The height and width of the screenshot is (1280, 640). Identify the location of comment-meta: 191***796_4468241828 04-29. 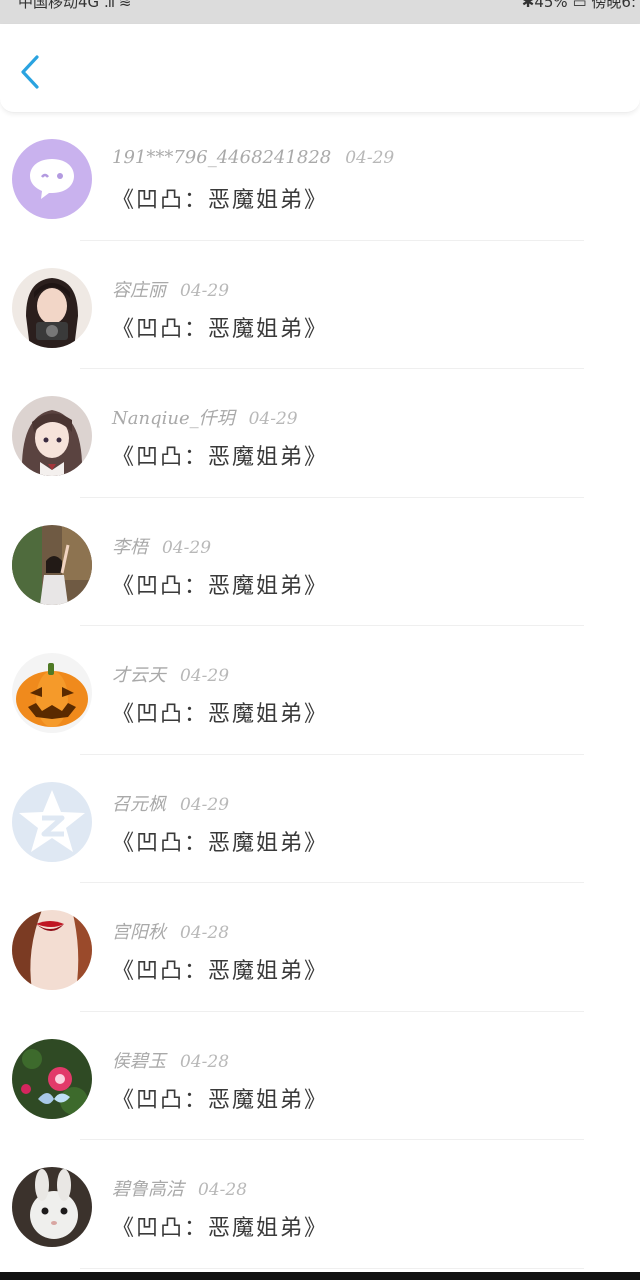
(253, 157).